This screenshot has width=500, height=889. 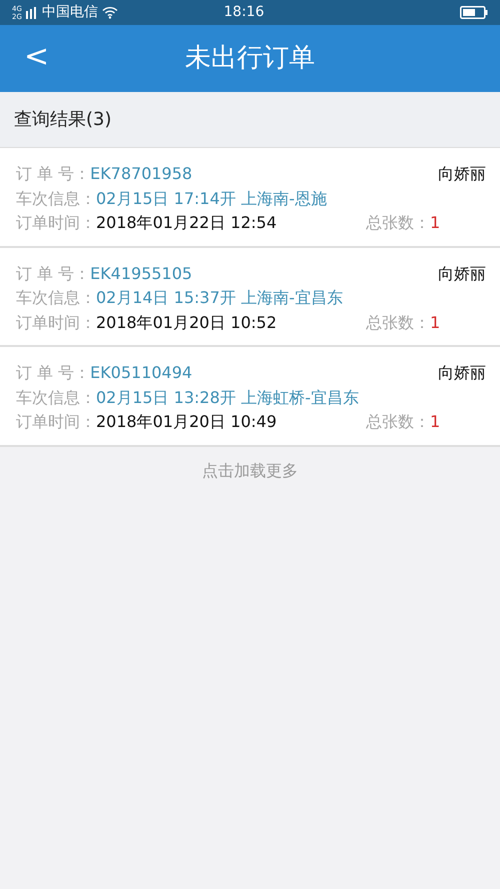 What do you see at coordinates (63, 120) in the screenshot?
I see `results-heading: 查询结果(3)` at bounding box center [63, 120].